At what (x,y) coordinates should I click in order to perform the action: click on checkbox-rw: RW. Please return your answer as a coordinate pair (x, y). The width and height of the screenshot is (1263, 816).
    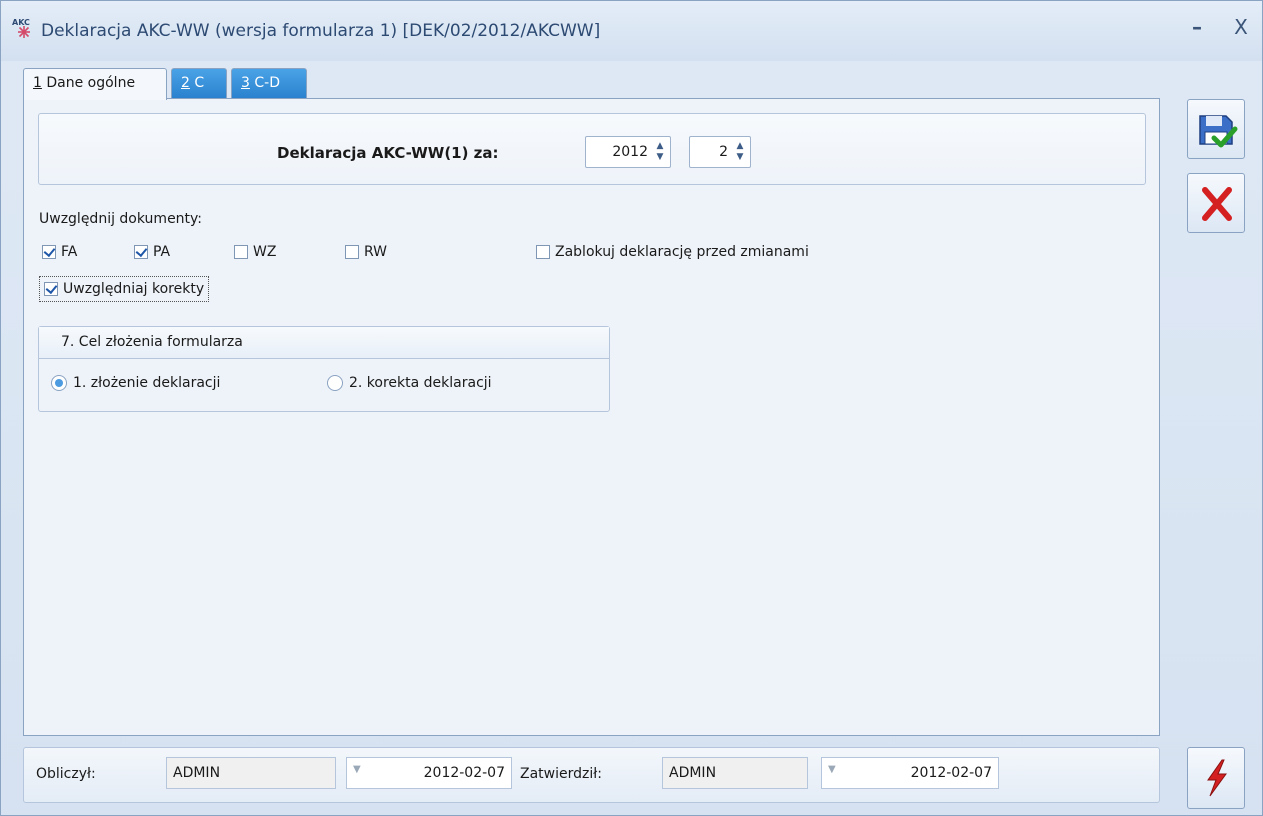
    Looking at the image, I should click on (366, 252).